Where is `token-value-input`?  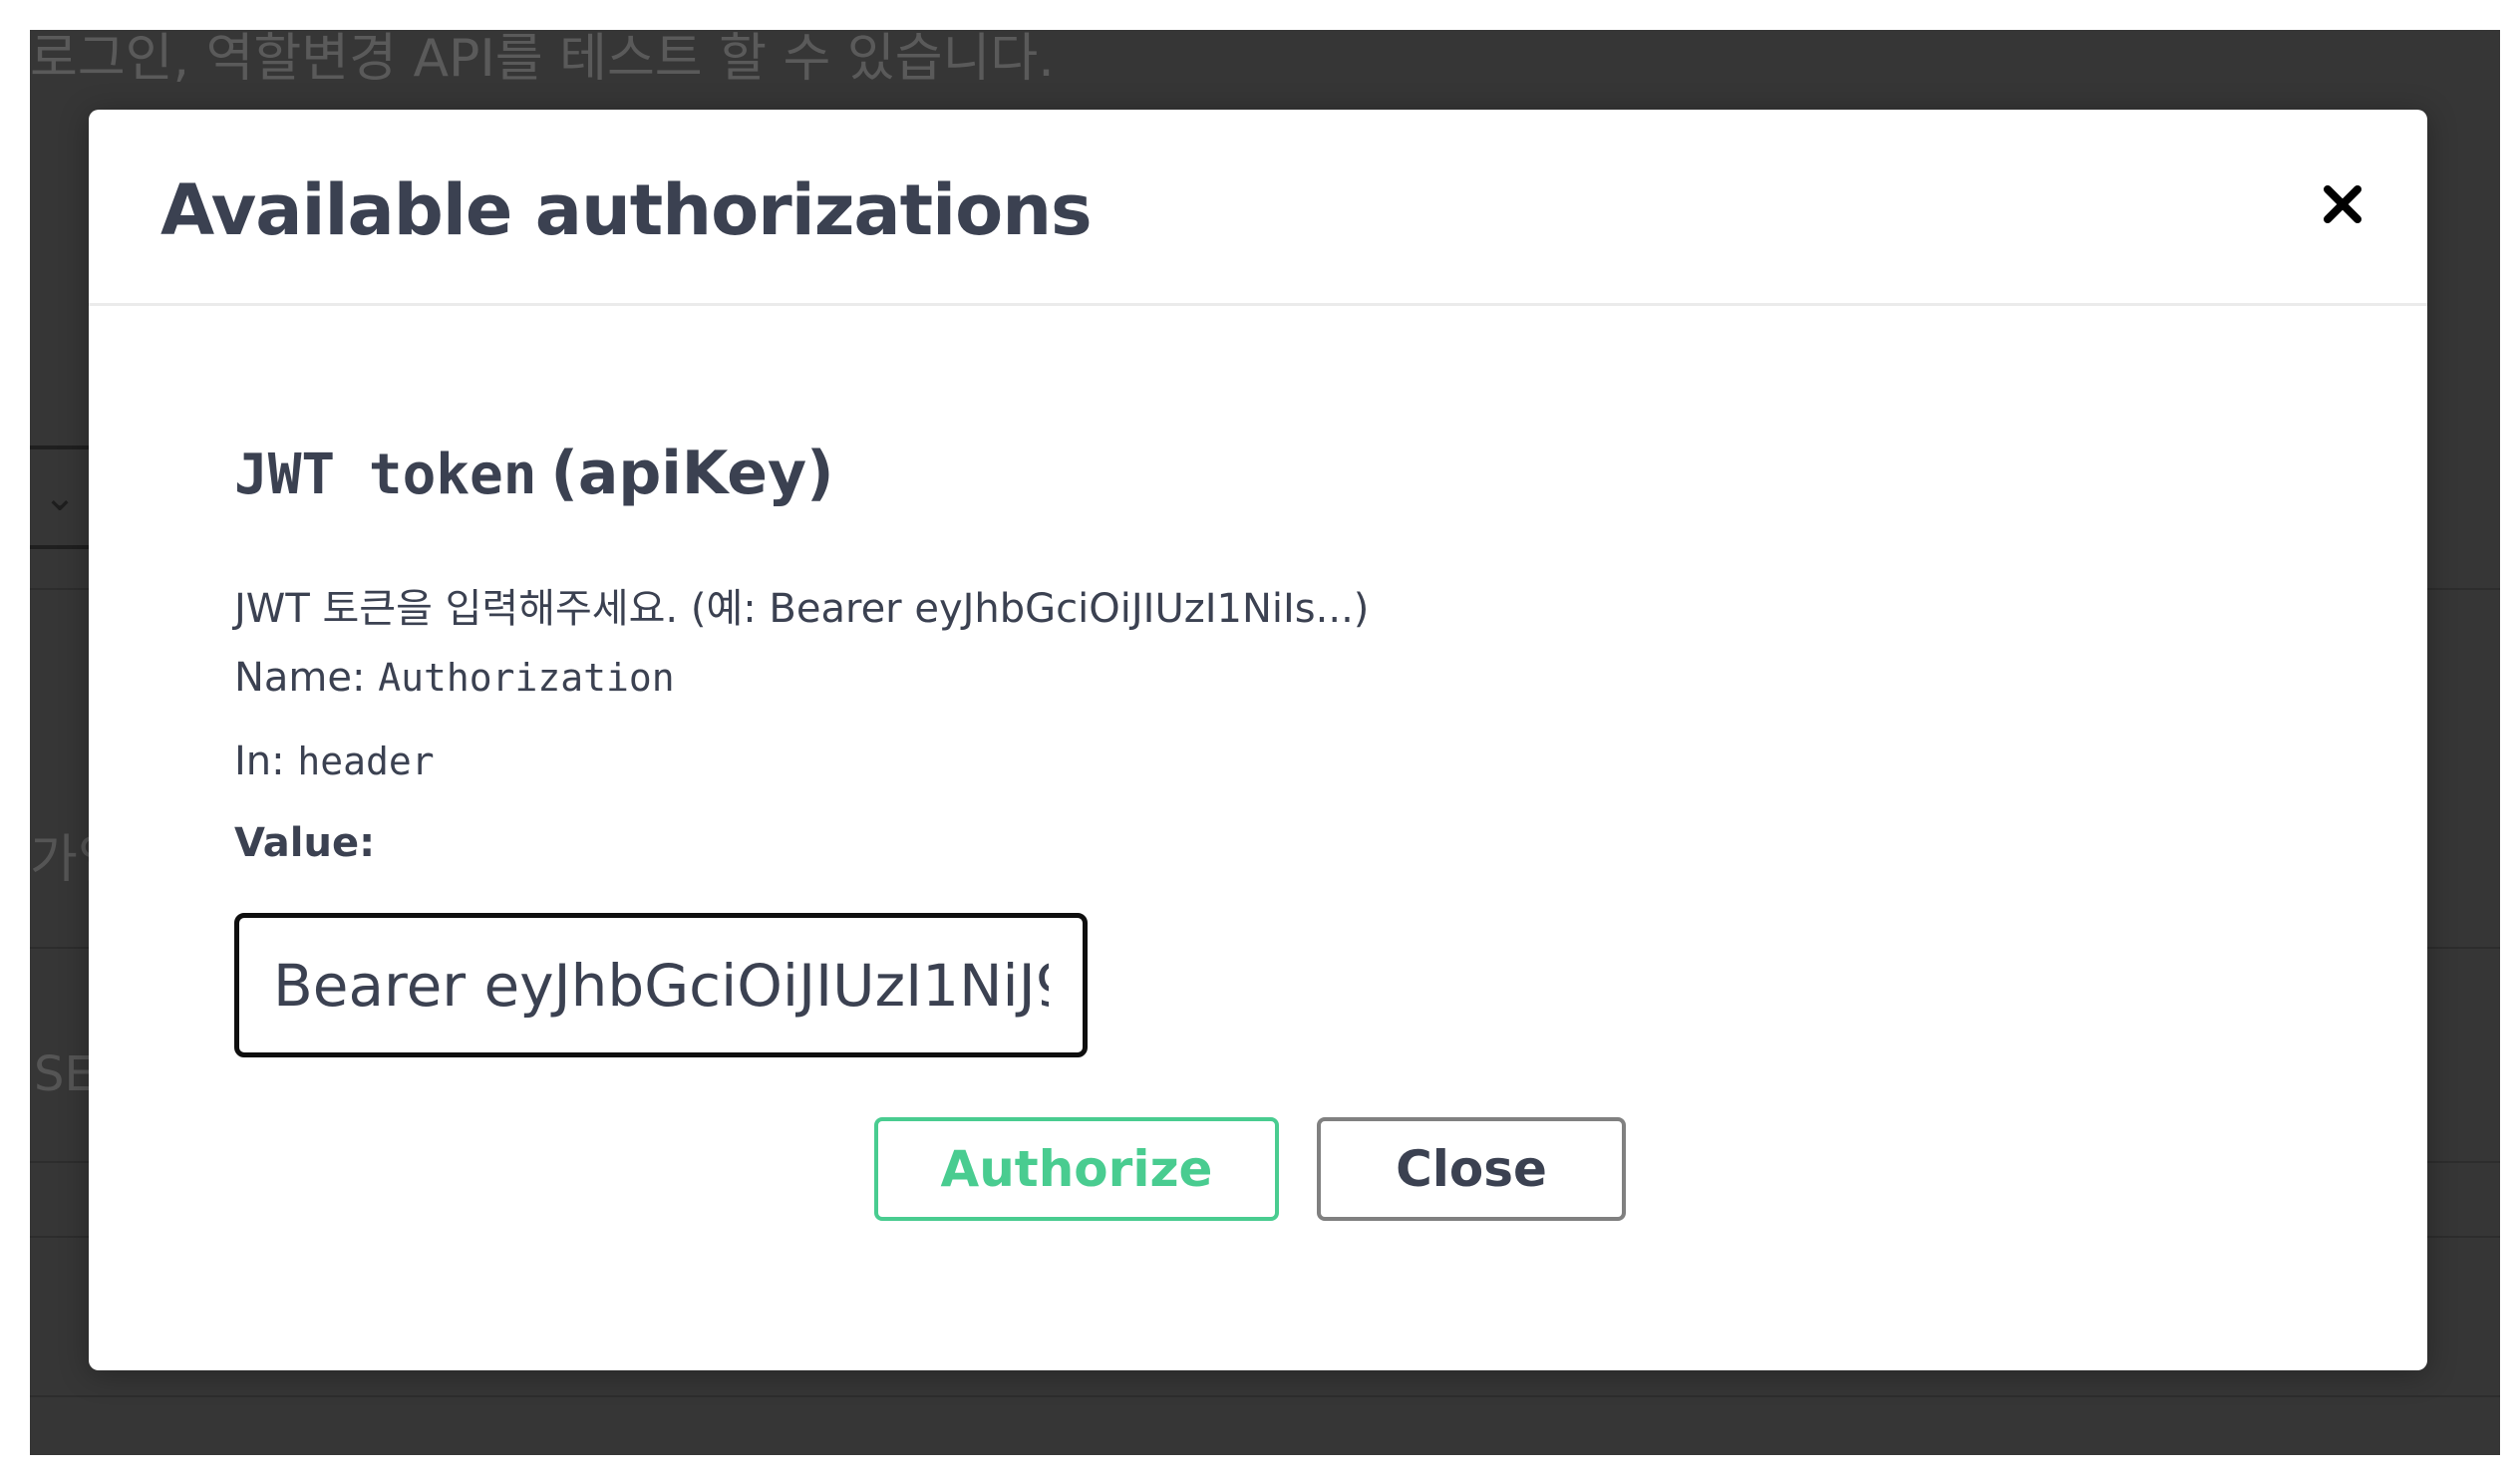 token-value-input is located at coordinates (661, 985).